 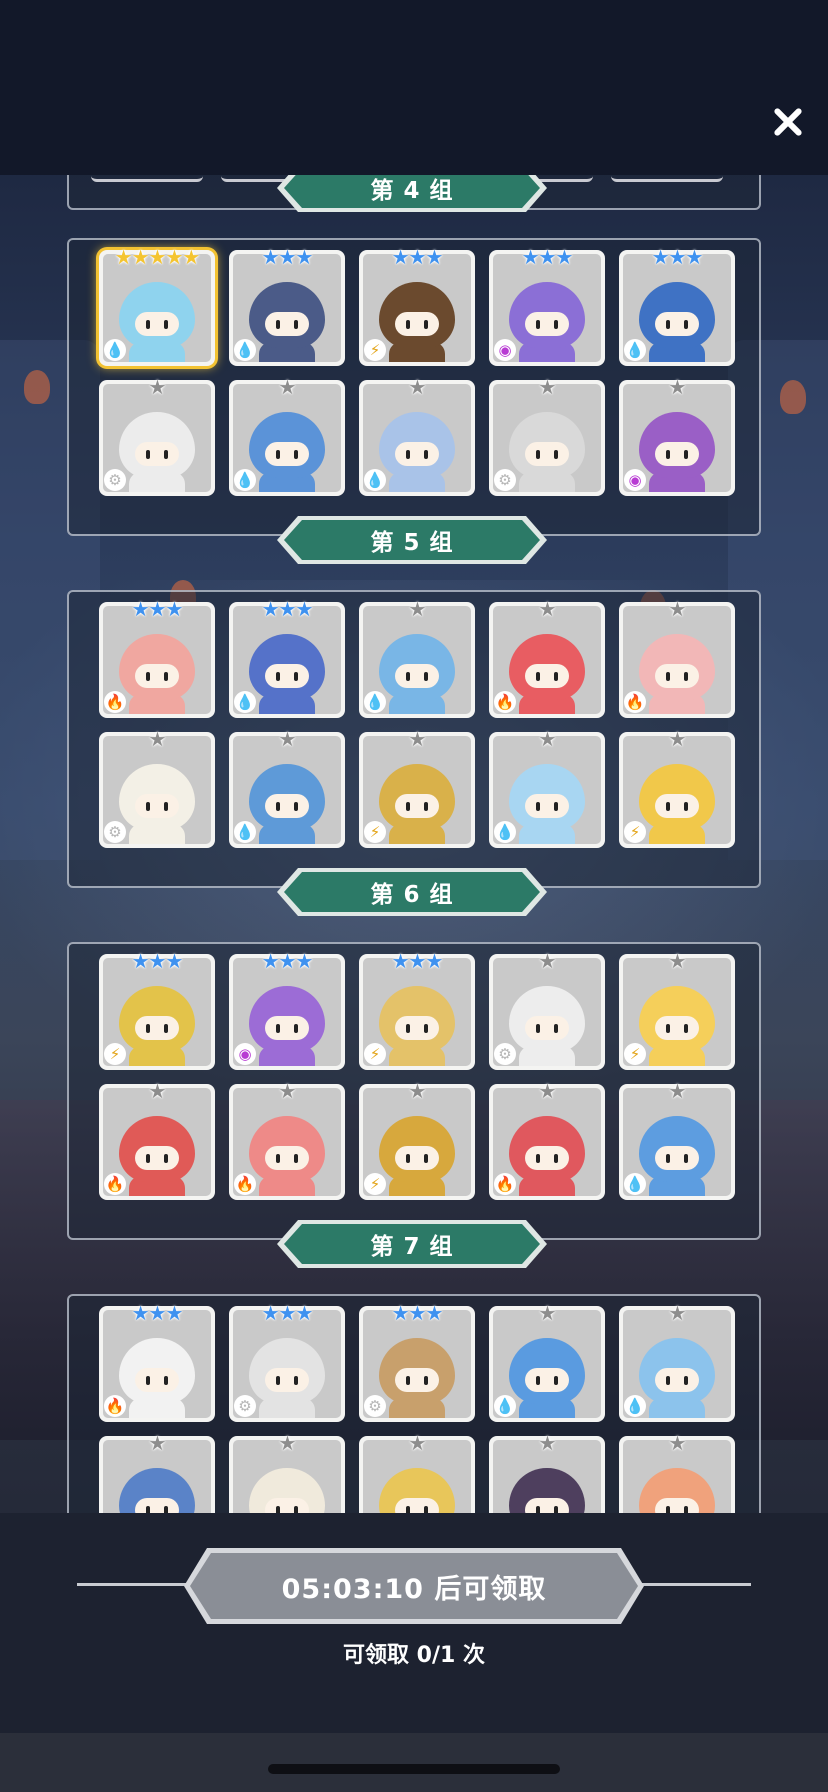 What do you see at coordinates (788, 122) in the screenshot?
I see `close-button` at bounding box center [788, 122].